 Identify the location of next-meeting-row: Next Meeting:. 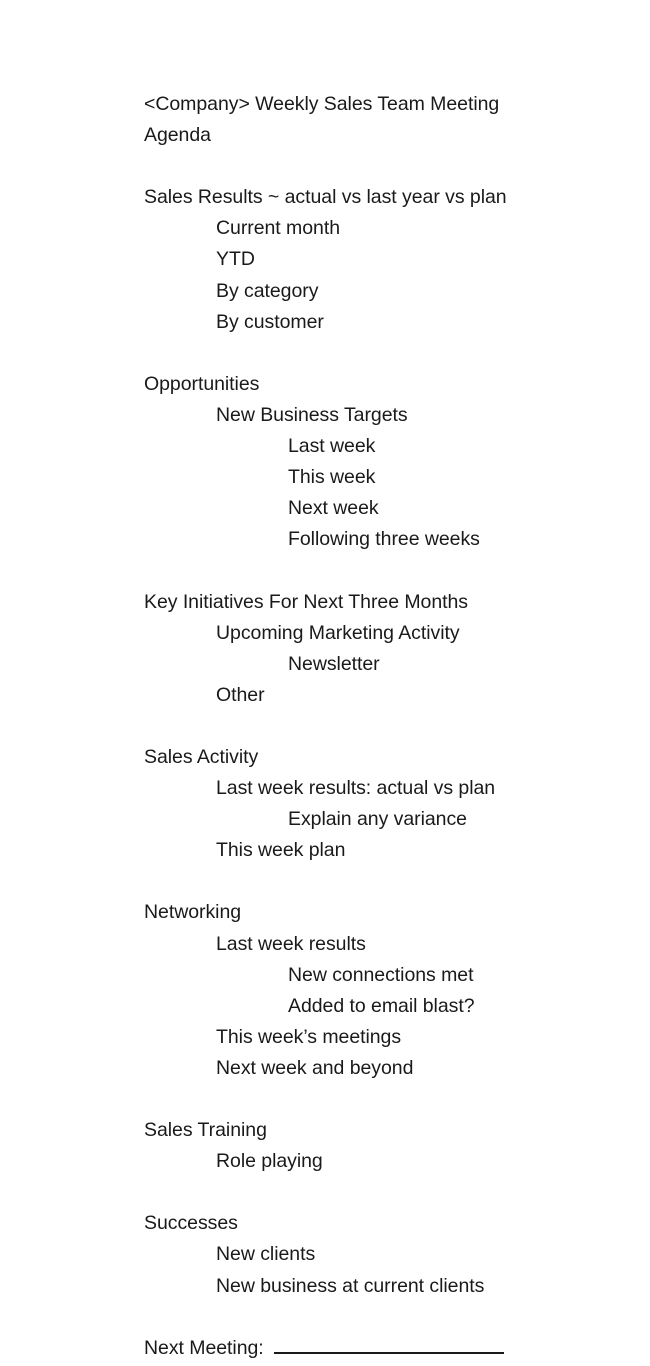
(384, 1348).